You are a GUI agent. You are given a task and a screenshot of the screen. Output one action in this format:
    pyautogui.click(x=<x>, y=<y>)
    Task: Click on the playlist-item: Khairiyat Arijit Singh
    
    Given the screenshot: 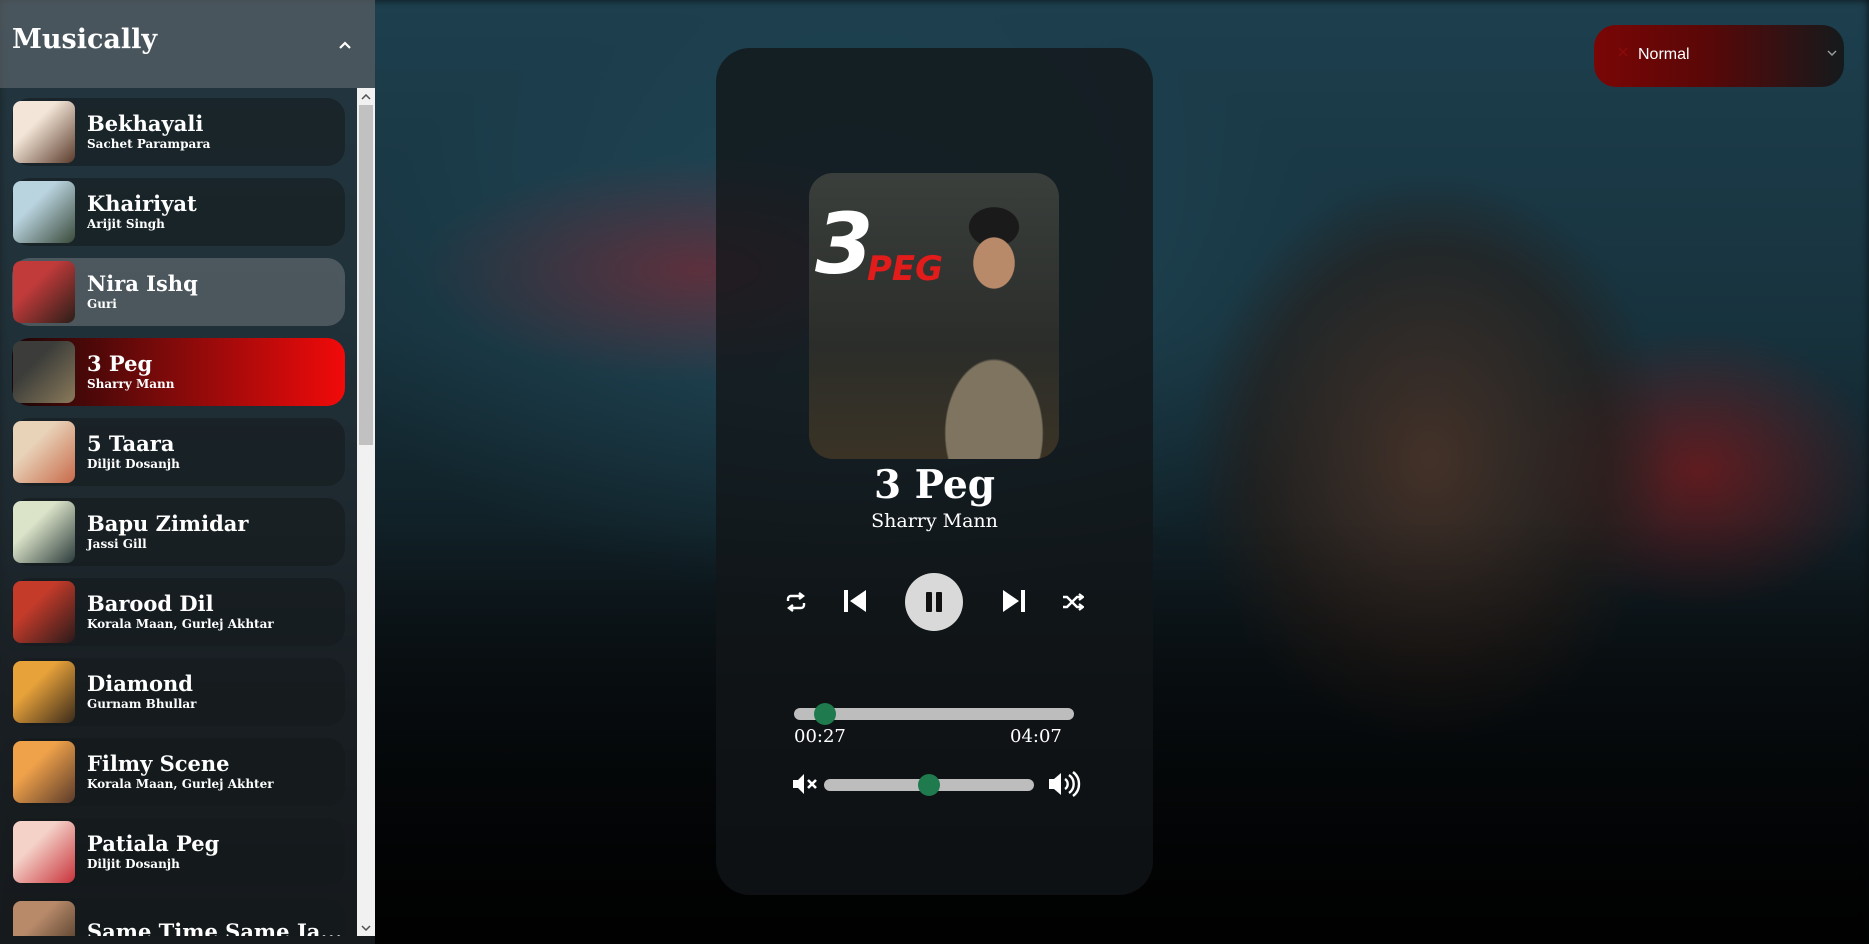 What is the action you would take?
    pyautogui.click(x=178, y=212)
    